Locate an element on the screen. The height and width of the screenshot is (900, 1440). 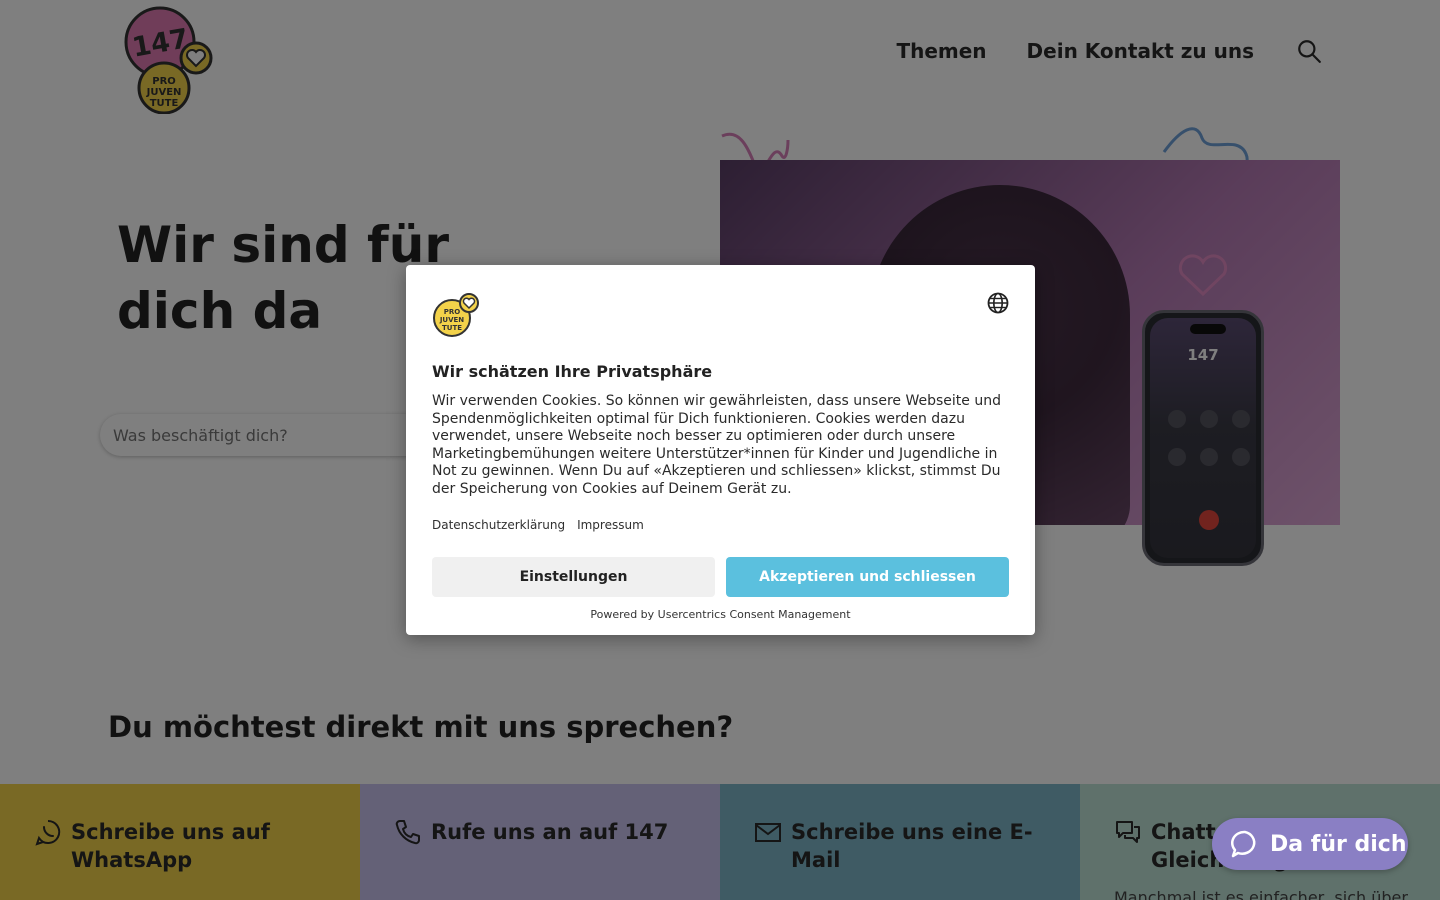
chat-launcher-button: Da für dich is located at coordinates (1310, 844).